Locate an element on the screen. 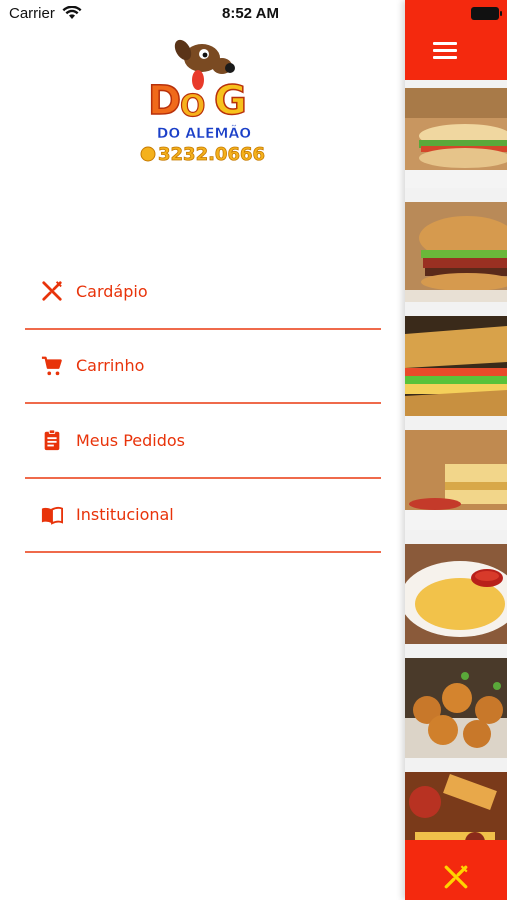  carrier-label: Carrier is located at coordinates (32, 13).